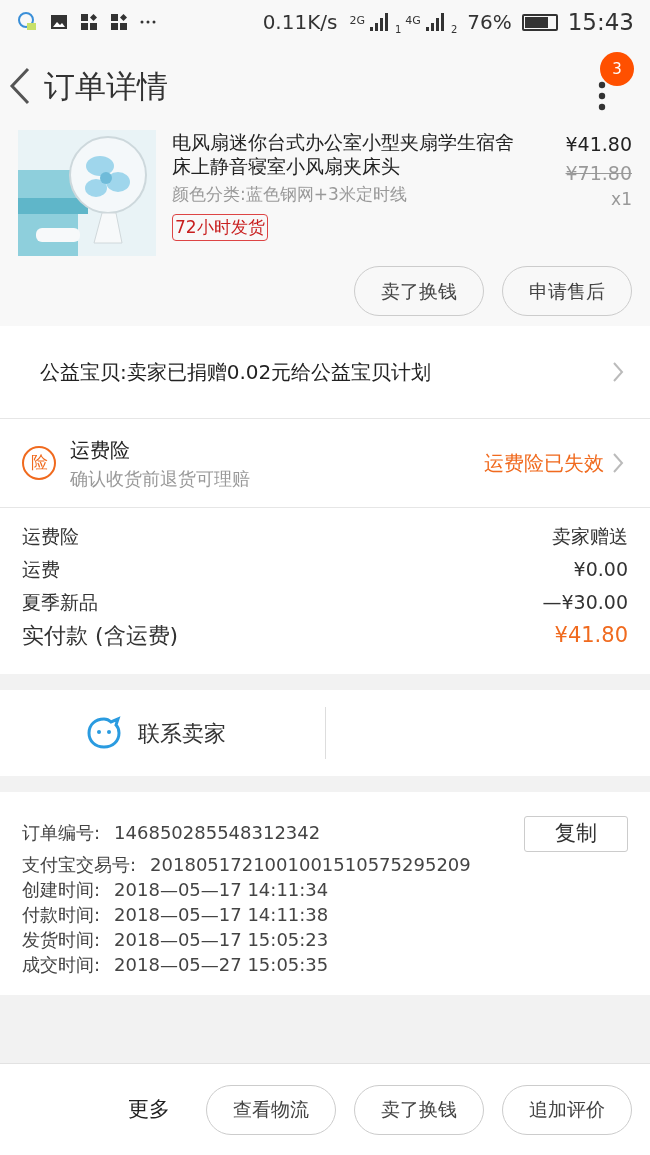  Describe the element at coordinates (217, 833) in the screenshot. I see `info-value: 146850285548312342` at that location.